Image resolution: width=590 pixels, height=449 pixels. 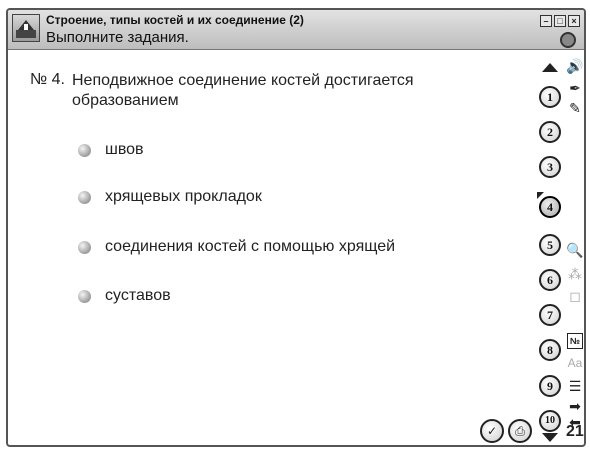 I want to click on question-nav-2: 2, so click(x=550, y=132).